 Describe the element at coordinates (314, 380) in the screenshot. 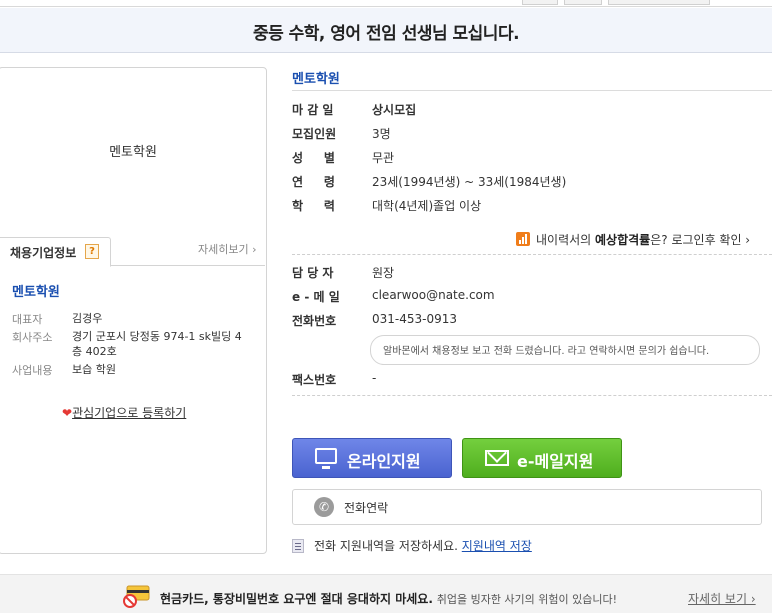

I see `contact-key: 팩스번호` at that location.